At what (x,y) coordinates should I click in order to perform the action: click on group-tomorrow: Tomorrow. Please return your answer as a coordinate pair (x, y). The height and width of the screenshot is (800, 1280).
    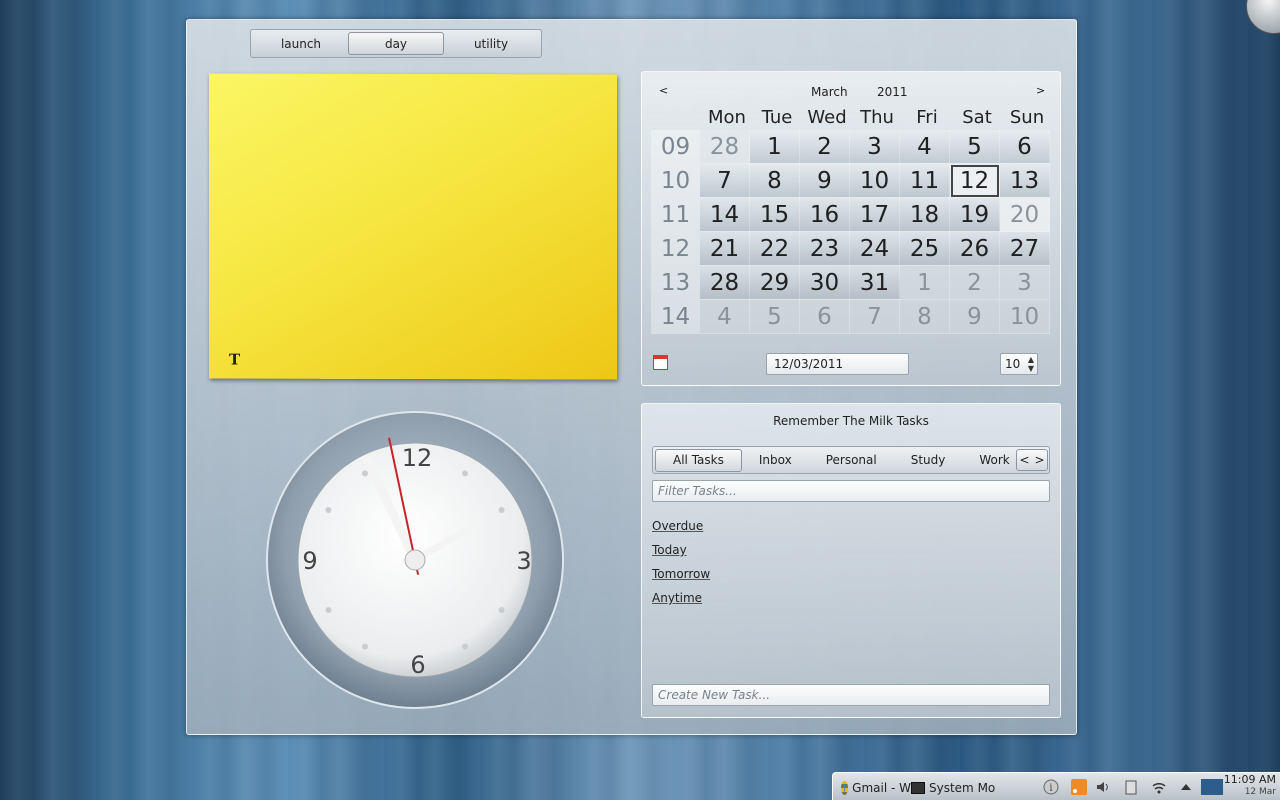
    Looking at the image, I should click on (681, 579).